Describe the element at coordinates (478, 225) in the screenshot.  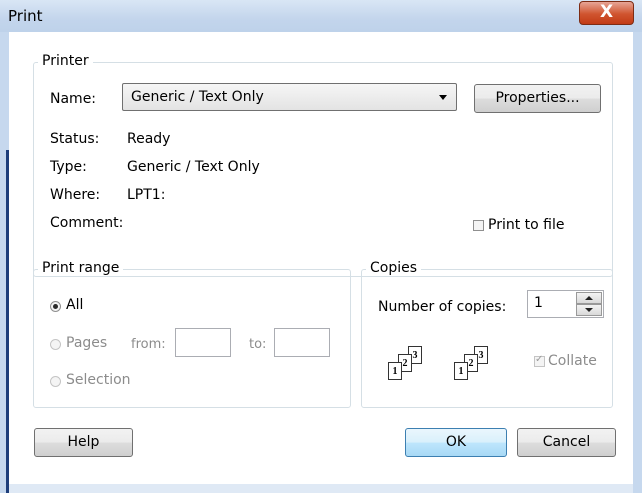
I see `print-to-file-box` at that location.